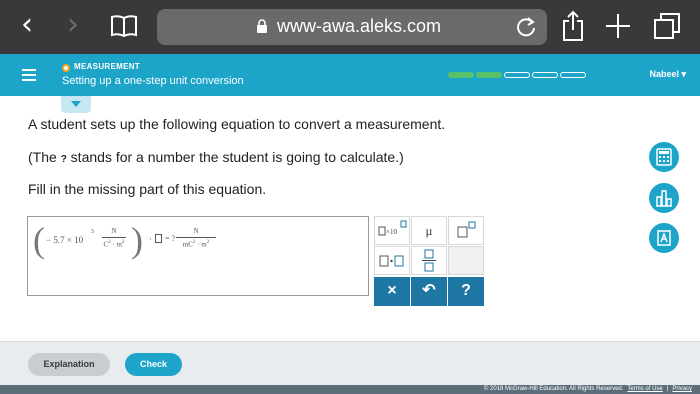  I want to click on explanation-button: Explanation, so click(69, 364).